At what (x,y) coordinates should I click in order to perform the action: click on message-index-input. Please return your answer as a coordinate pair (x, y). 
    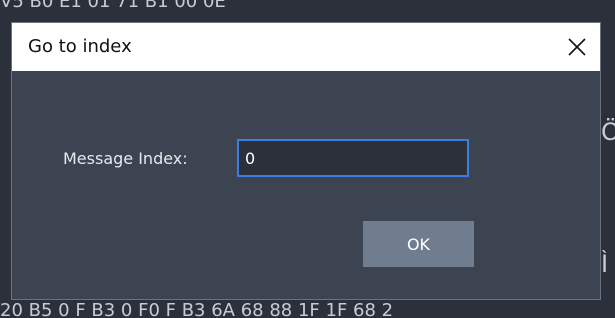
    Looking at the image, I should click on (353, 158).